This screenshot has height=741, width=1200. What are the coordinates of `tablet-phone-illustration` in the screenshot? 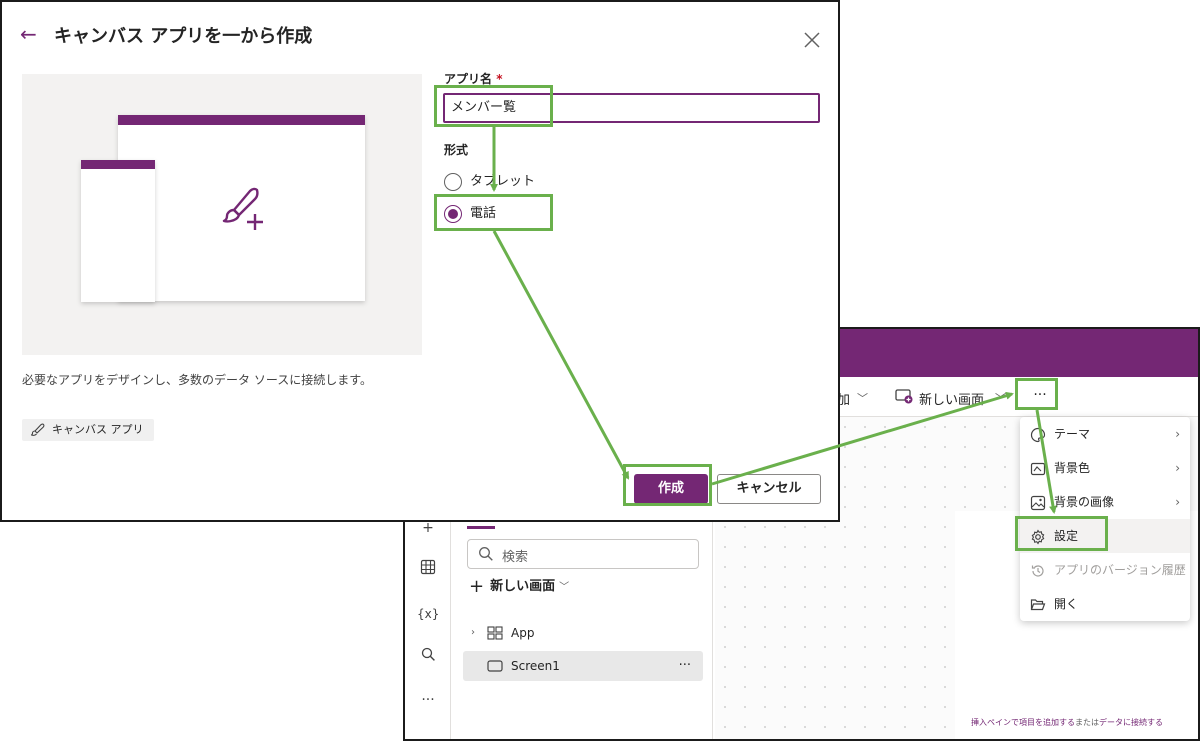 It's located at (223, 208).